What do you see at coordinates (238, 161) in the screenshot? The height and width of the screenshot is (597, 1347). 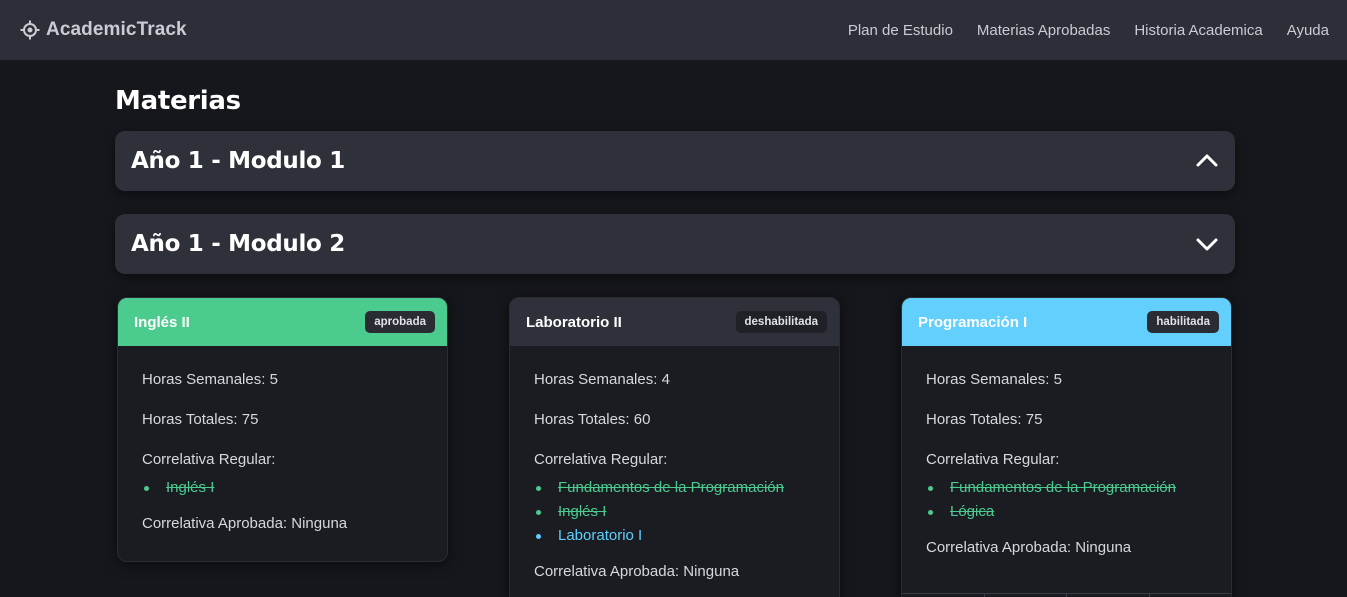 I see `accordion-title: Año 1 - Modulo 1` at bounding box center [238, 161].